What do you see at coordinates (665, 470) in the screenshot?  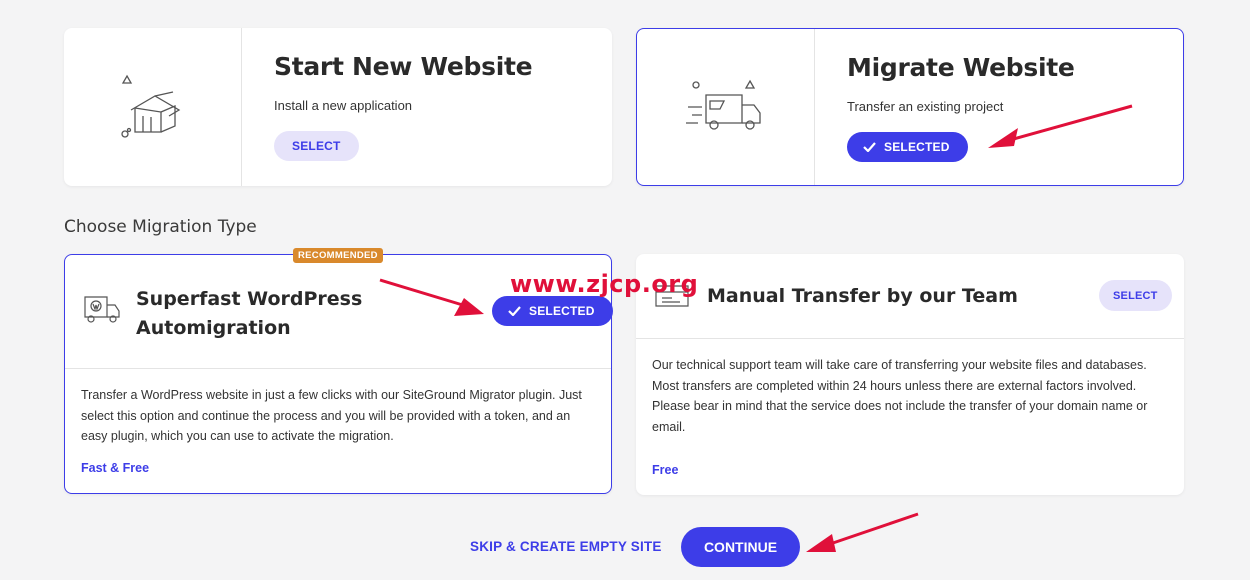 I see `manual-transfer-price: Free` at bounding box center [665, 470].